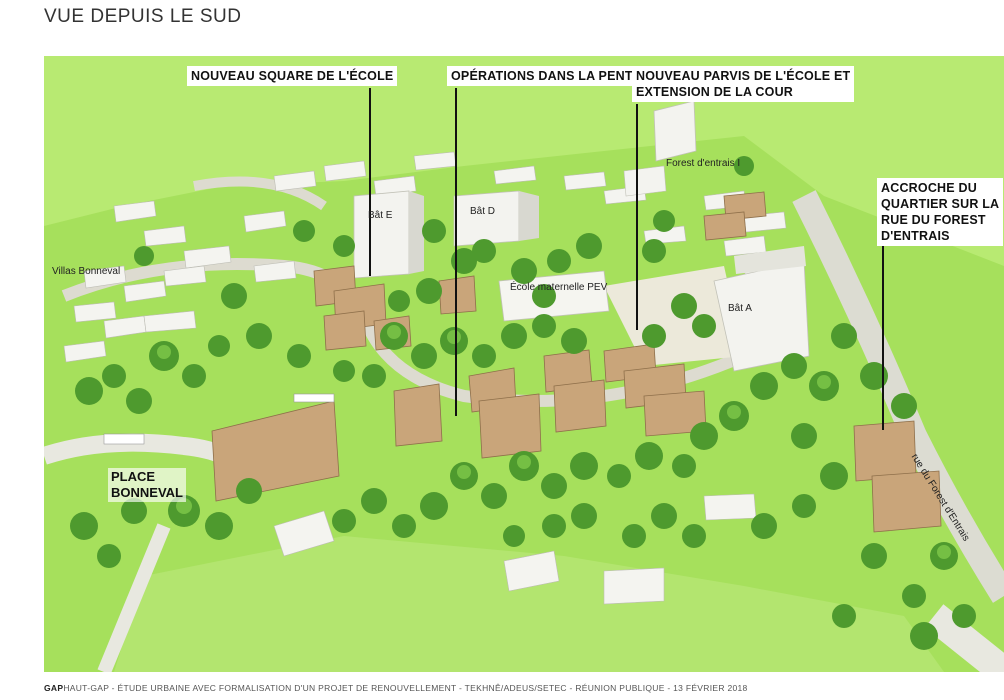  Describe the element at coordinates (483, 211) in the screenshot. I see `label-bat-d: Bât D` at that location.